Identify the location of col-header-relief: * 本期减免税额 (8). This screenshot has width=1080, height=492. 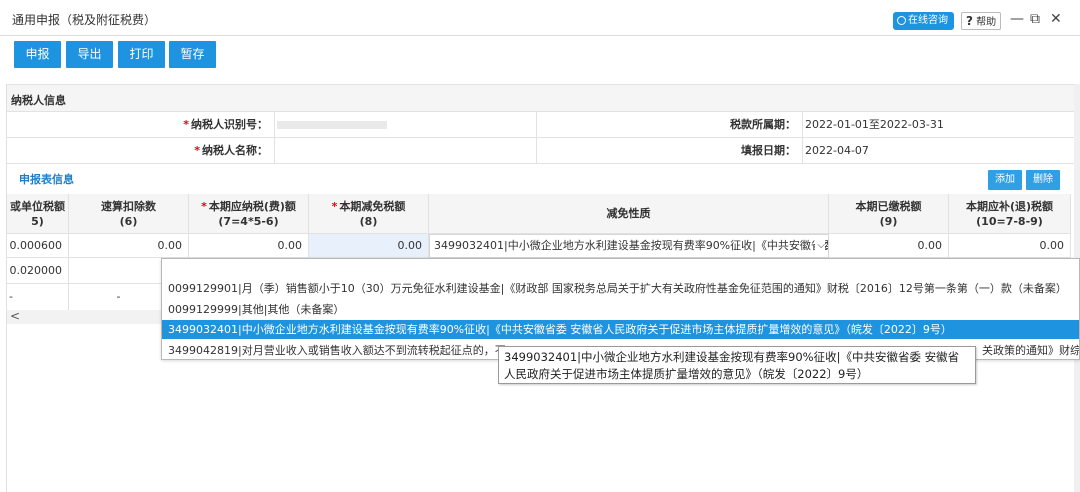
(369, 214).